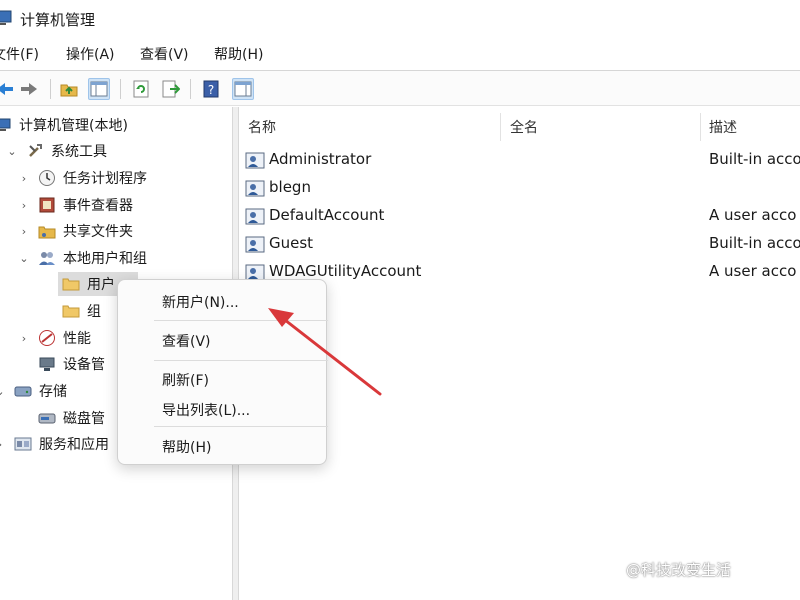 The image size is (800, 600). Describe the element at coordinates (101, 285) in the screenshot. I see `tree-label-users: 用户` at that location.